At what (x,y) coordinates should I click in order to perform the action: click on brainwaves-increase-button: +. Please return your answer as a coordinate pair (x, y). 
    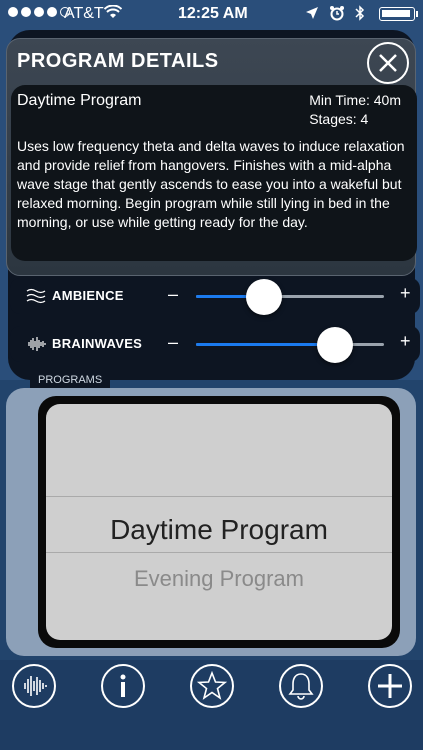
    Looking at the image, I should click on (405, 341).